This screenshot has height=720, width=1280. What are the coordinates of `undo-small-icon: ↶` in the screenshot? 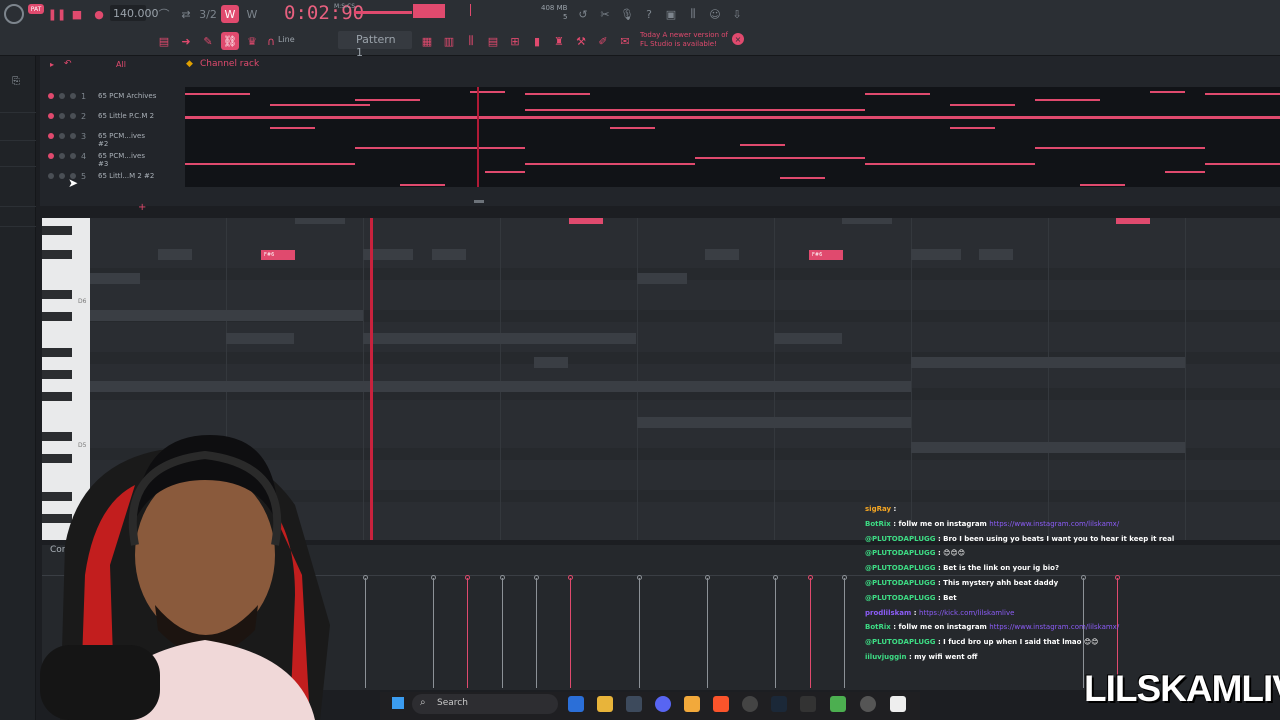 It's located at (68, 64).